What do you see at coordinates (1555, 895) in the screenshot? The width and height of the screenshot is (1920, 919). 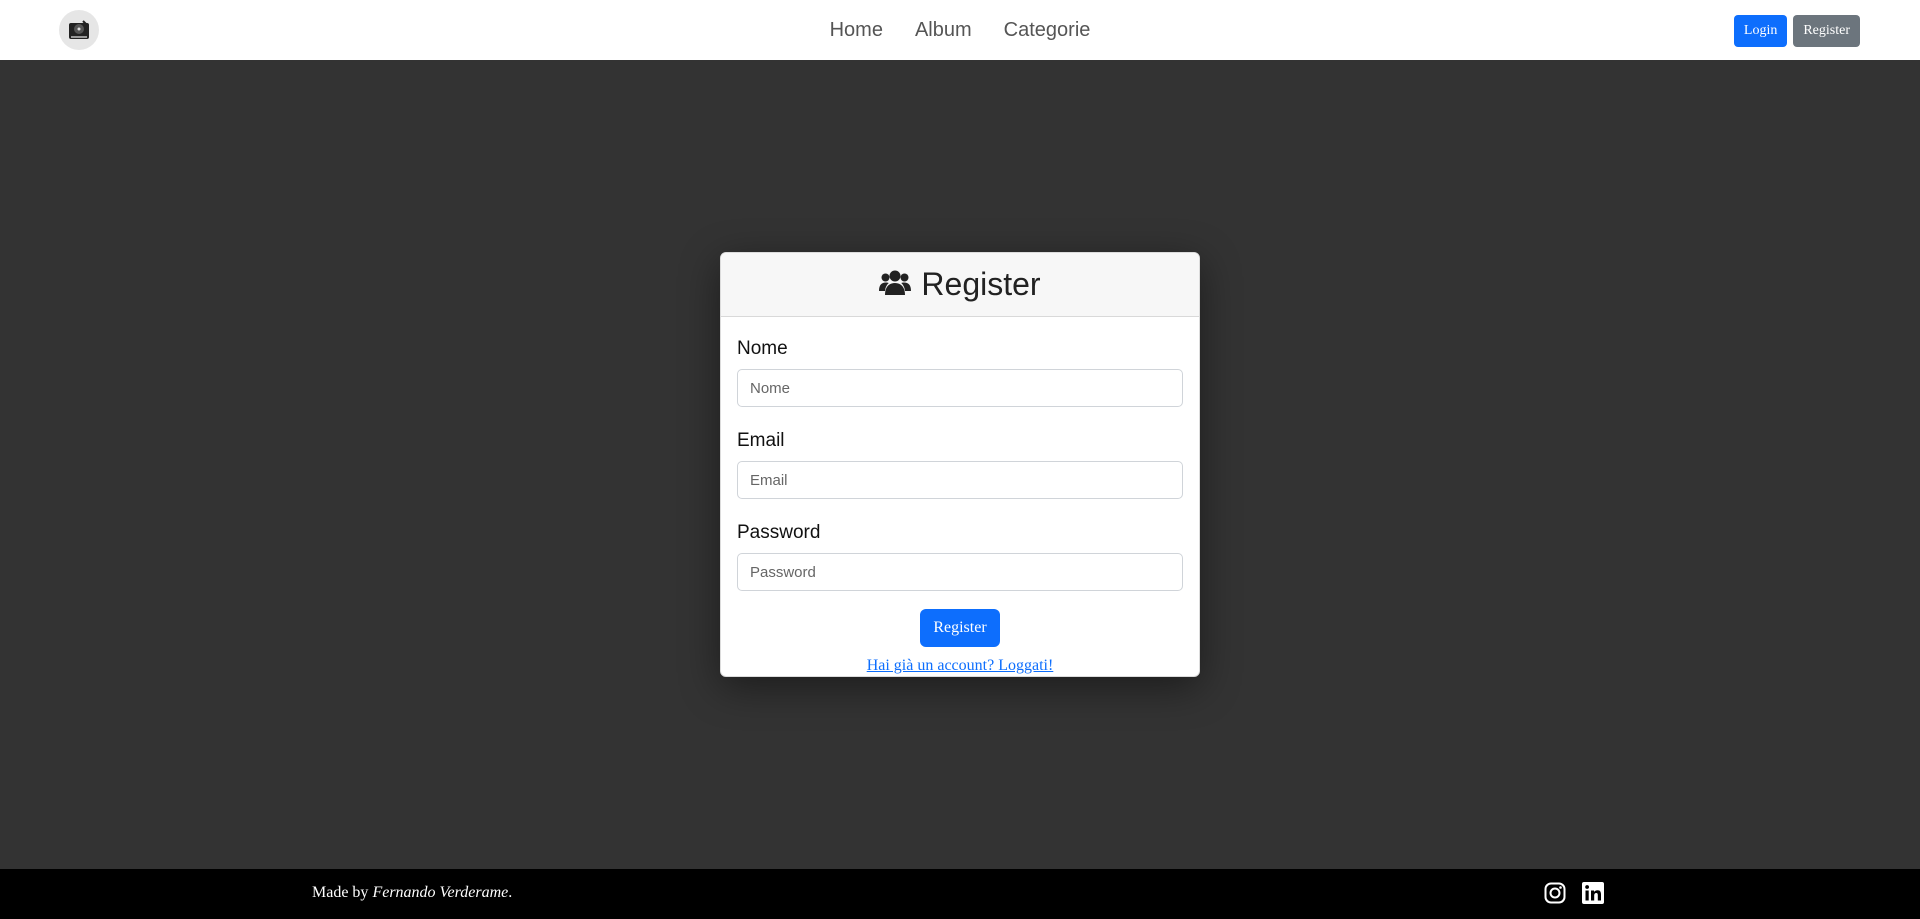 I see `instagram-icon` at bounding box center [1555, 895].